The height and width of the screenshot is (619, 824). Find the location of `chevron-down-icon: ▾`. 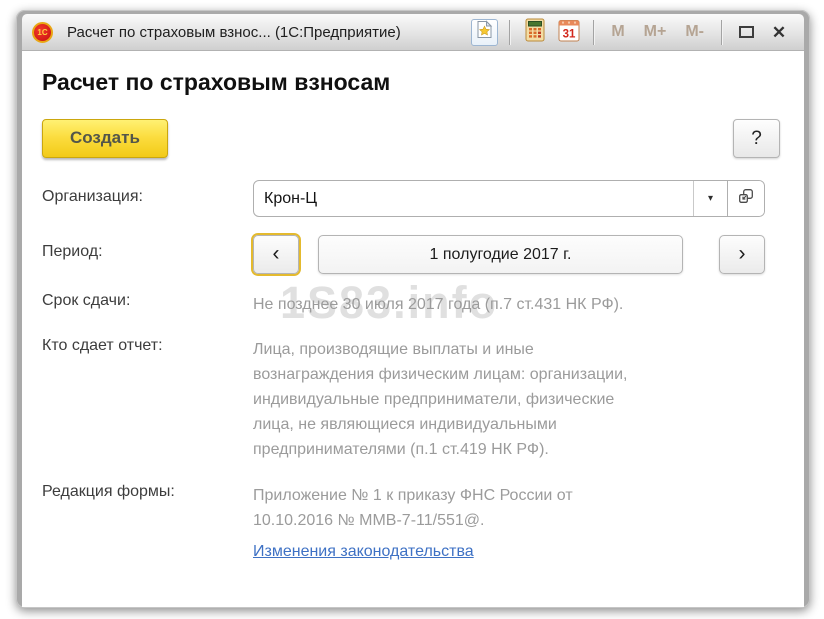

chevron-down-icon: ▾ is located at coordinates (710, 198).